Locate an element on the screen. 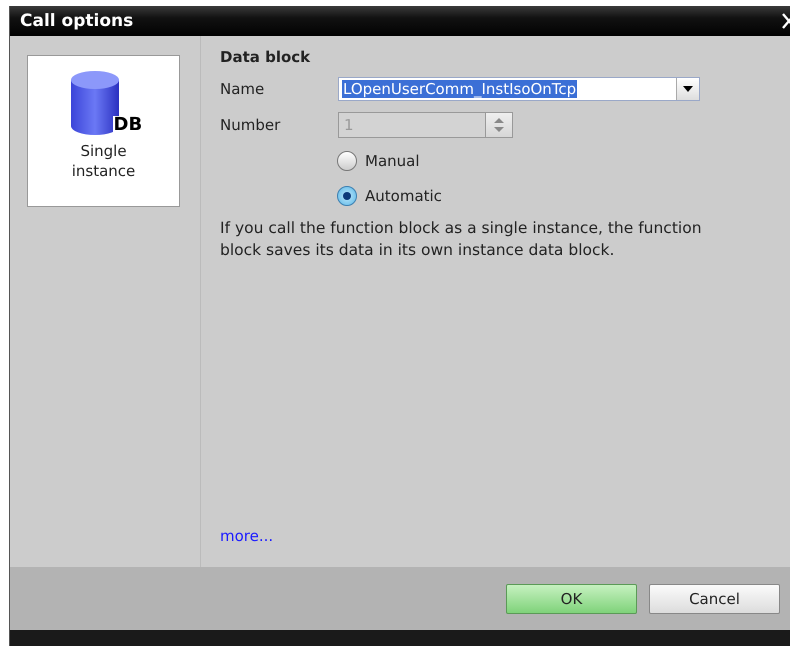 This screenshot has height=646, width=790. spin-arrows-icon is located at coordinates (499, 125).